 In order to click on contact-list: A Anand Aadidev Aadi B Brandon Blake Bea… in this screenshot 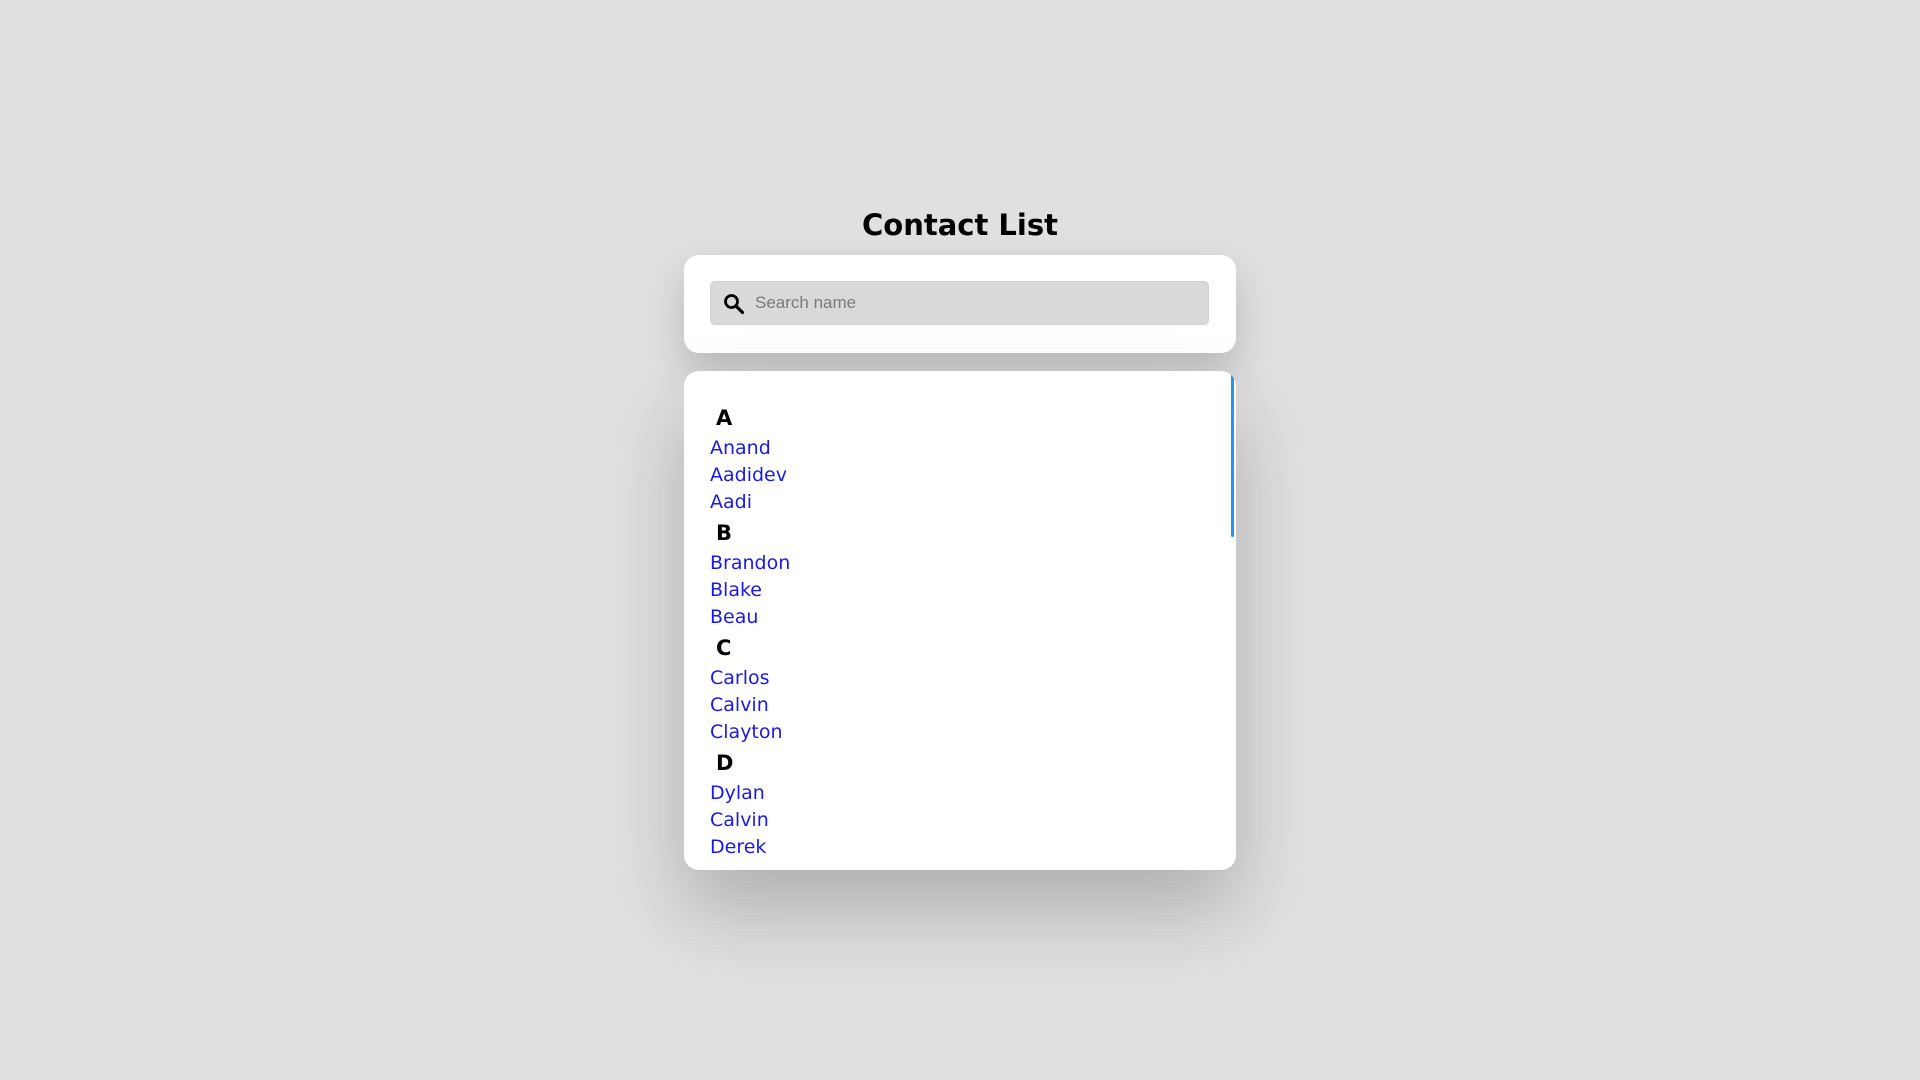, I will do `click(957, 616)`.